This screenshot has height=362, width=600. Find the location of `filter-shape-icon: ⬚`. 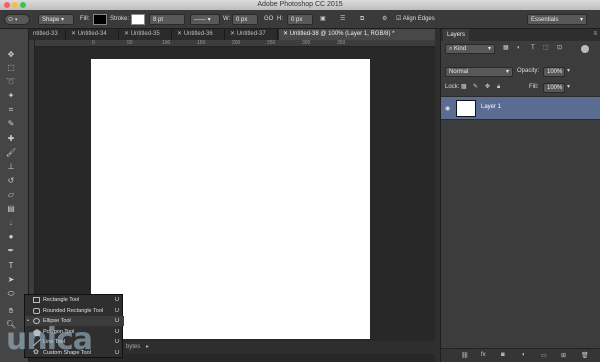

filter-shape-icon: ⬚ is located at coordinates (546, 49).